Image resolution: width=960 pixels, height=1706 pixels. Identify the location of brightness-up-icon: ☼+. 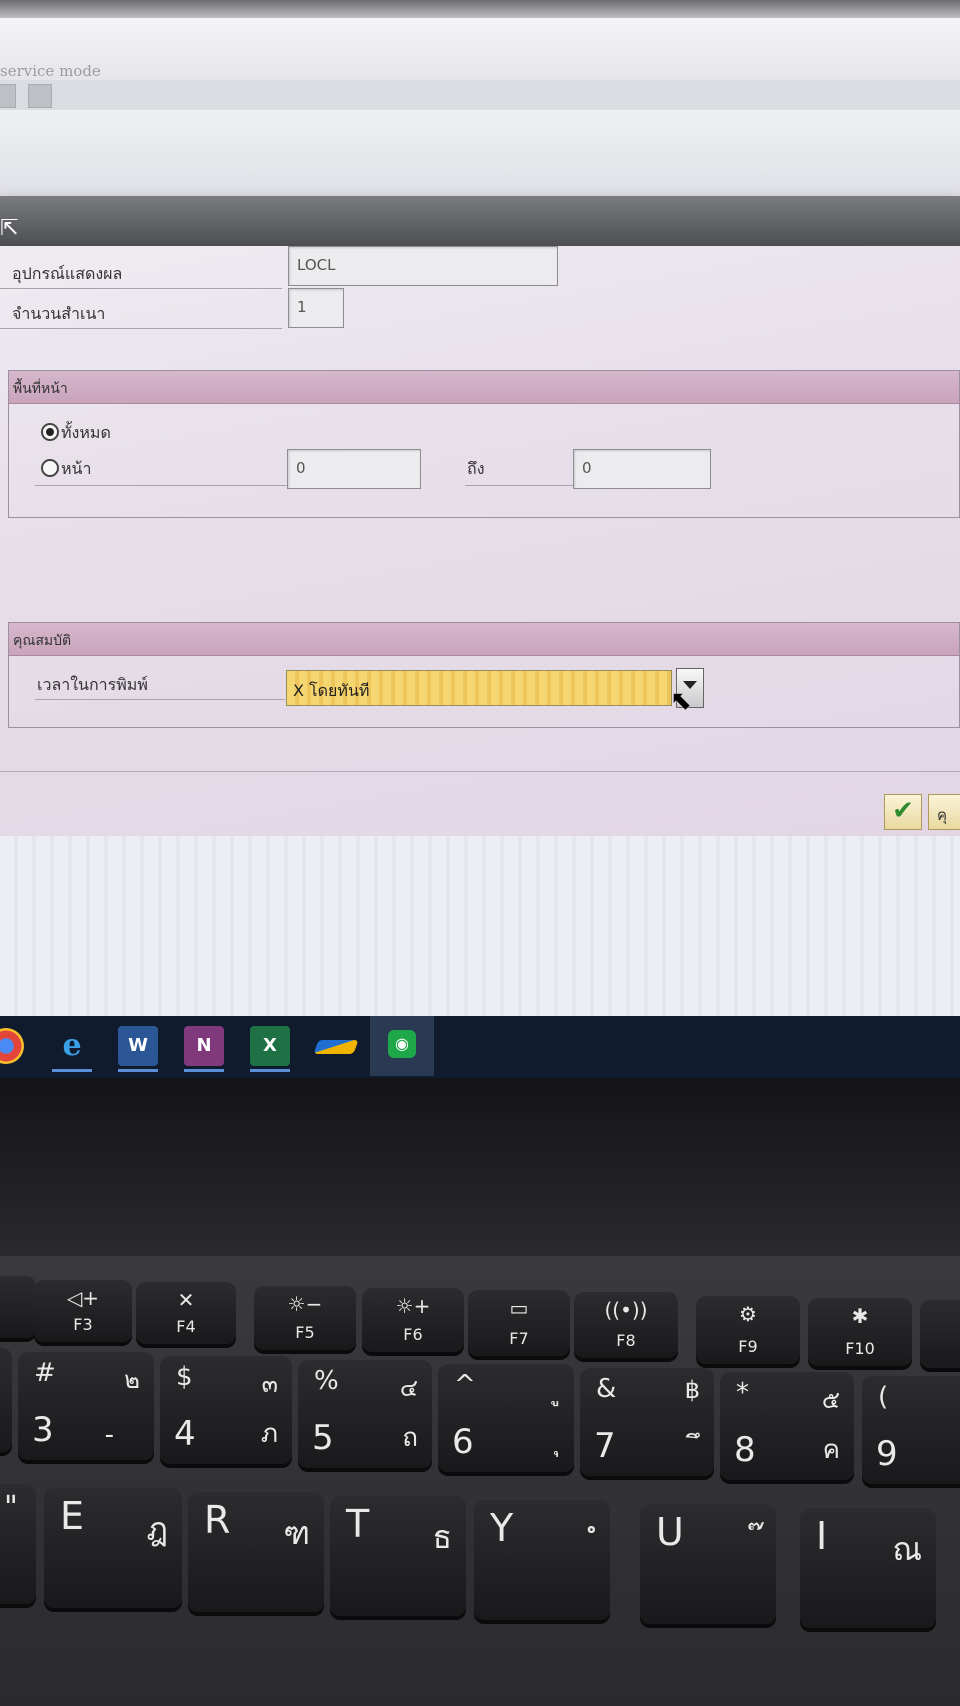
(413, 1306).